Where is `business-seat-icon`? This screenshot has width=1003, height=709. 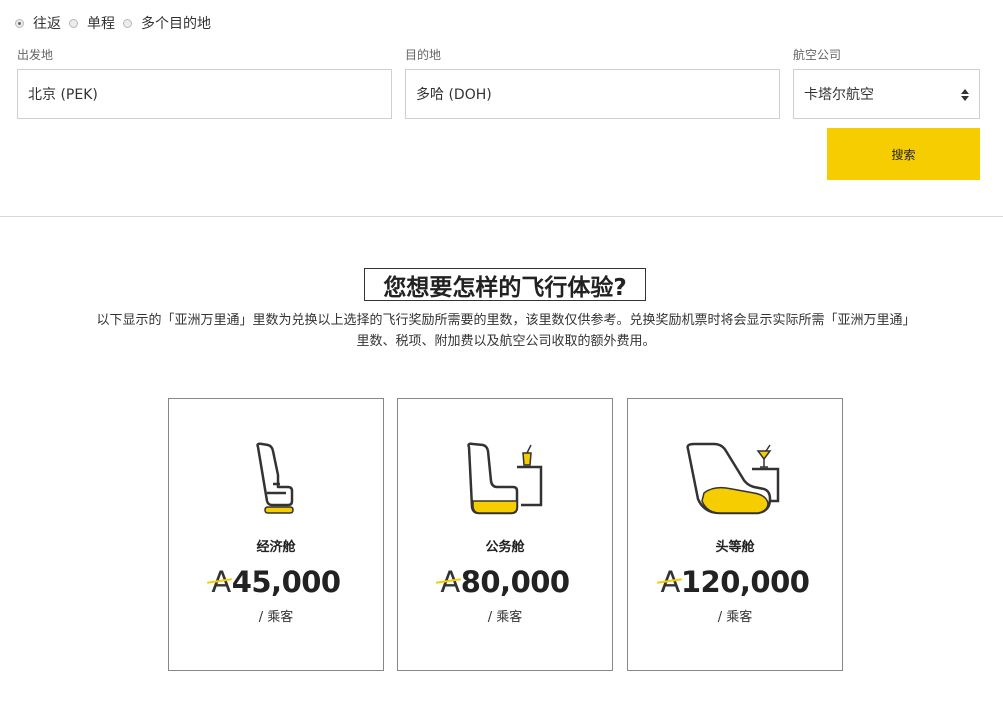
business-seat-icon is located at coordinates (505, 479).